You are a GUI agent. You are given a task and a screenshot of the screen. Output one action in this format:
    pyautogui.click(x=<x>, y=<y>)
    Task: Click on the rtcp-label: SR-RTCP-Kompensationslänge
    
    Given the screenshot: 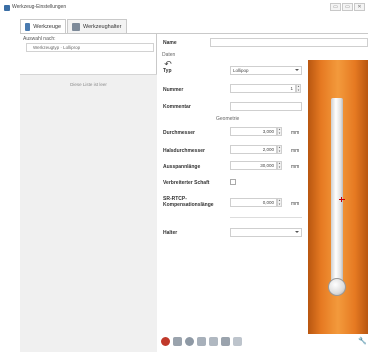 What is the action you would take?
    pyautogui.click(x=188, y=202)
    